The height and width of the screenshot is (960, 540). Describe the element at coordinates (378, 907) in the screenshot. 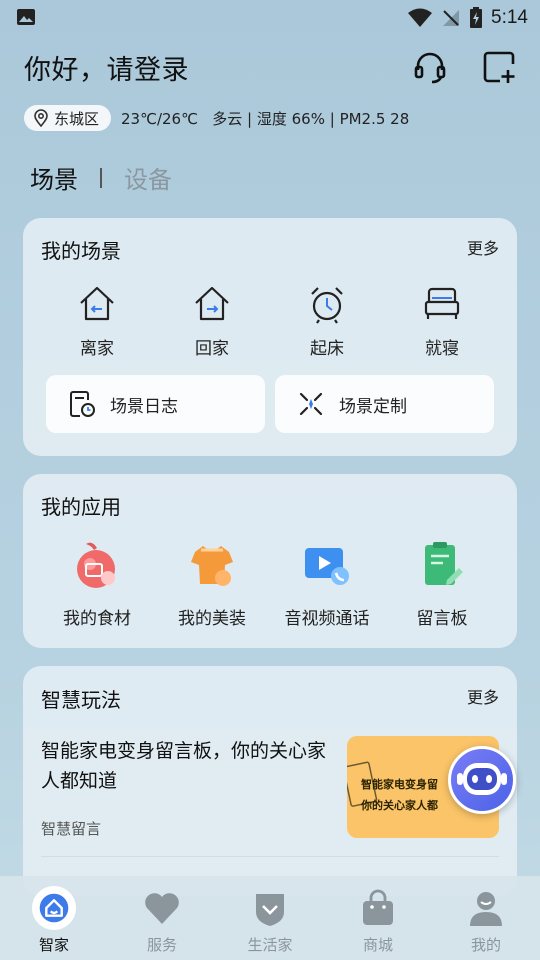

I see `shopping-bag-icon` at that location.